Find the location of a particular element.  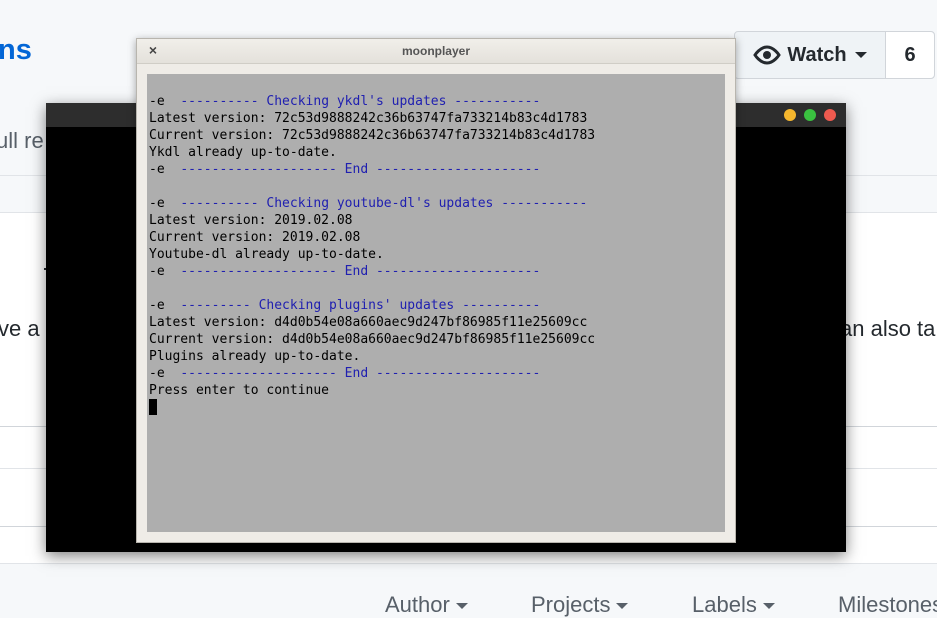

author-filter: Author is located at coordinates (426, 605).